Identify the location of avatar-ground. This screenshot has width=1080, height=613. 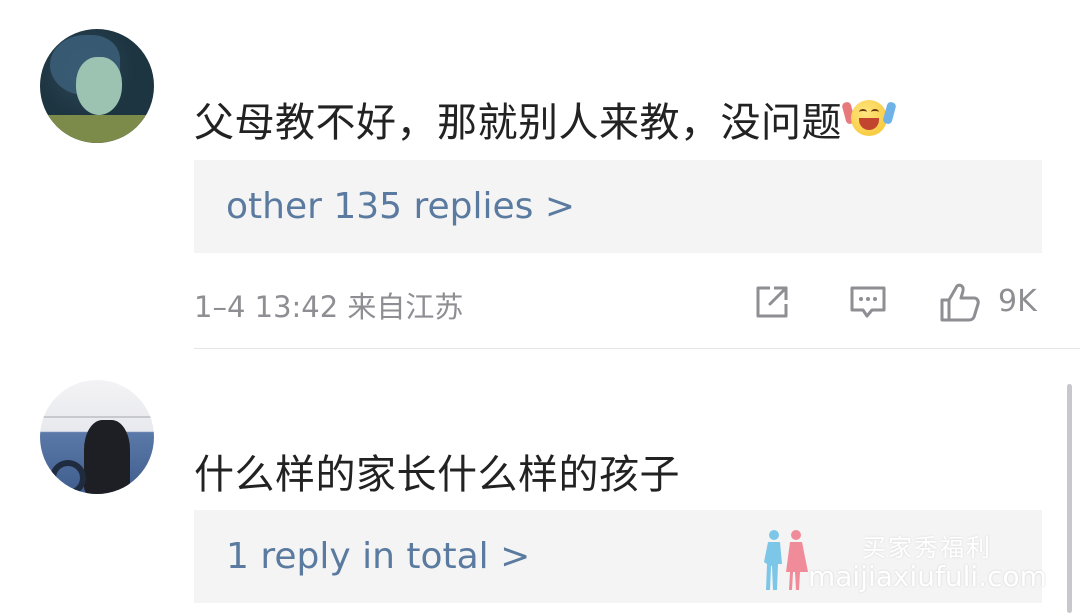
(97, 129).